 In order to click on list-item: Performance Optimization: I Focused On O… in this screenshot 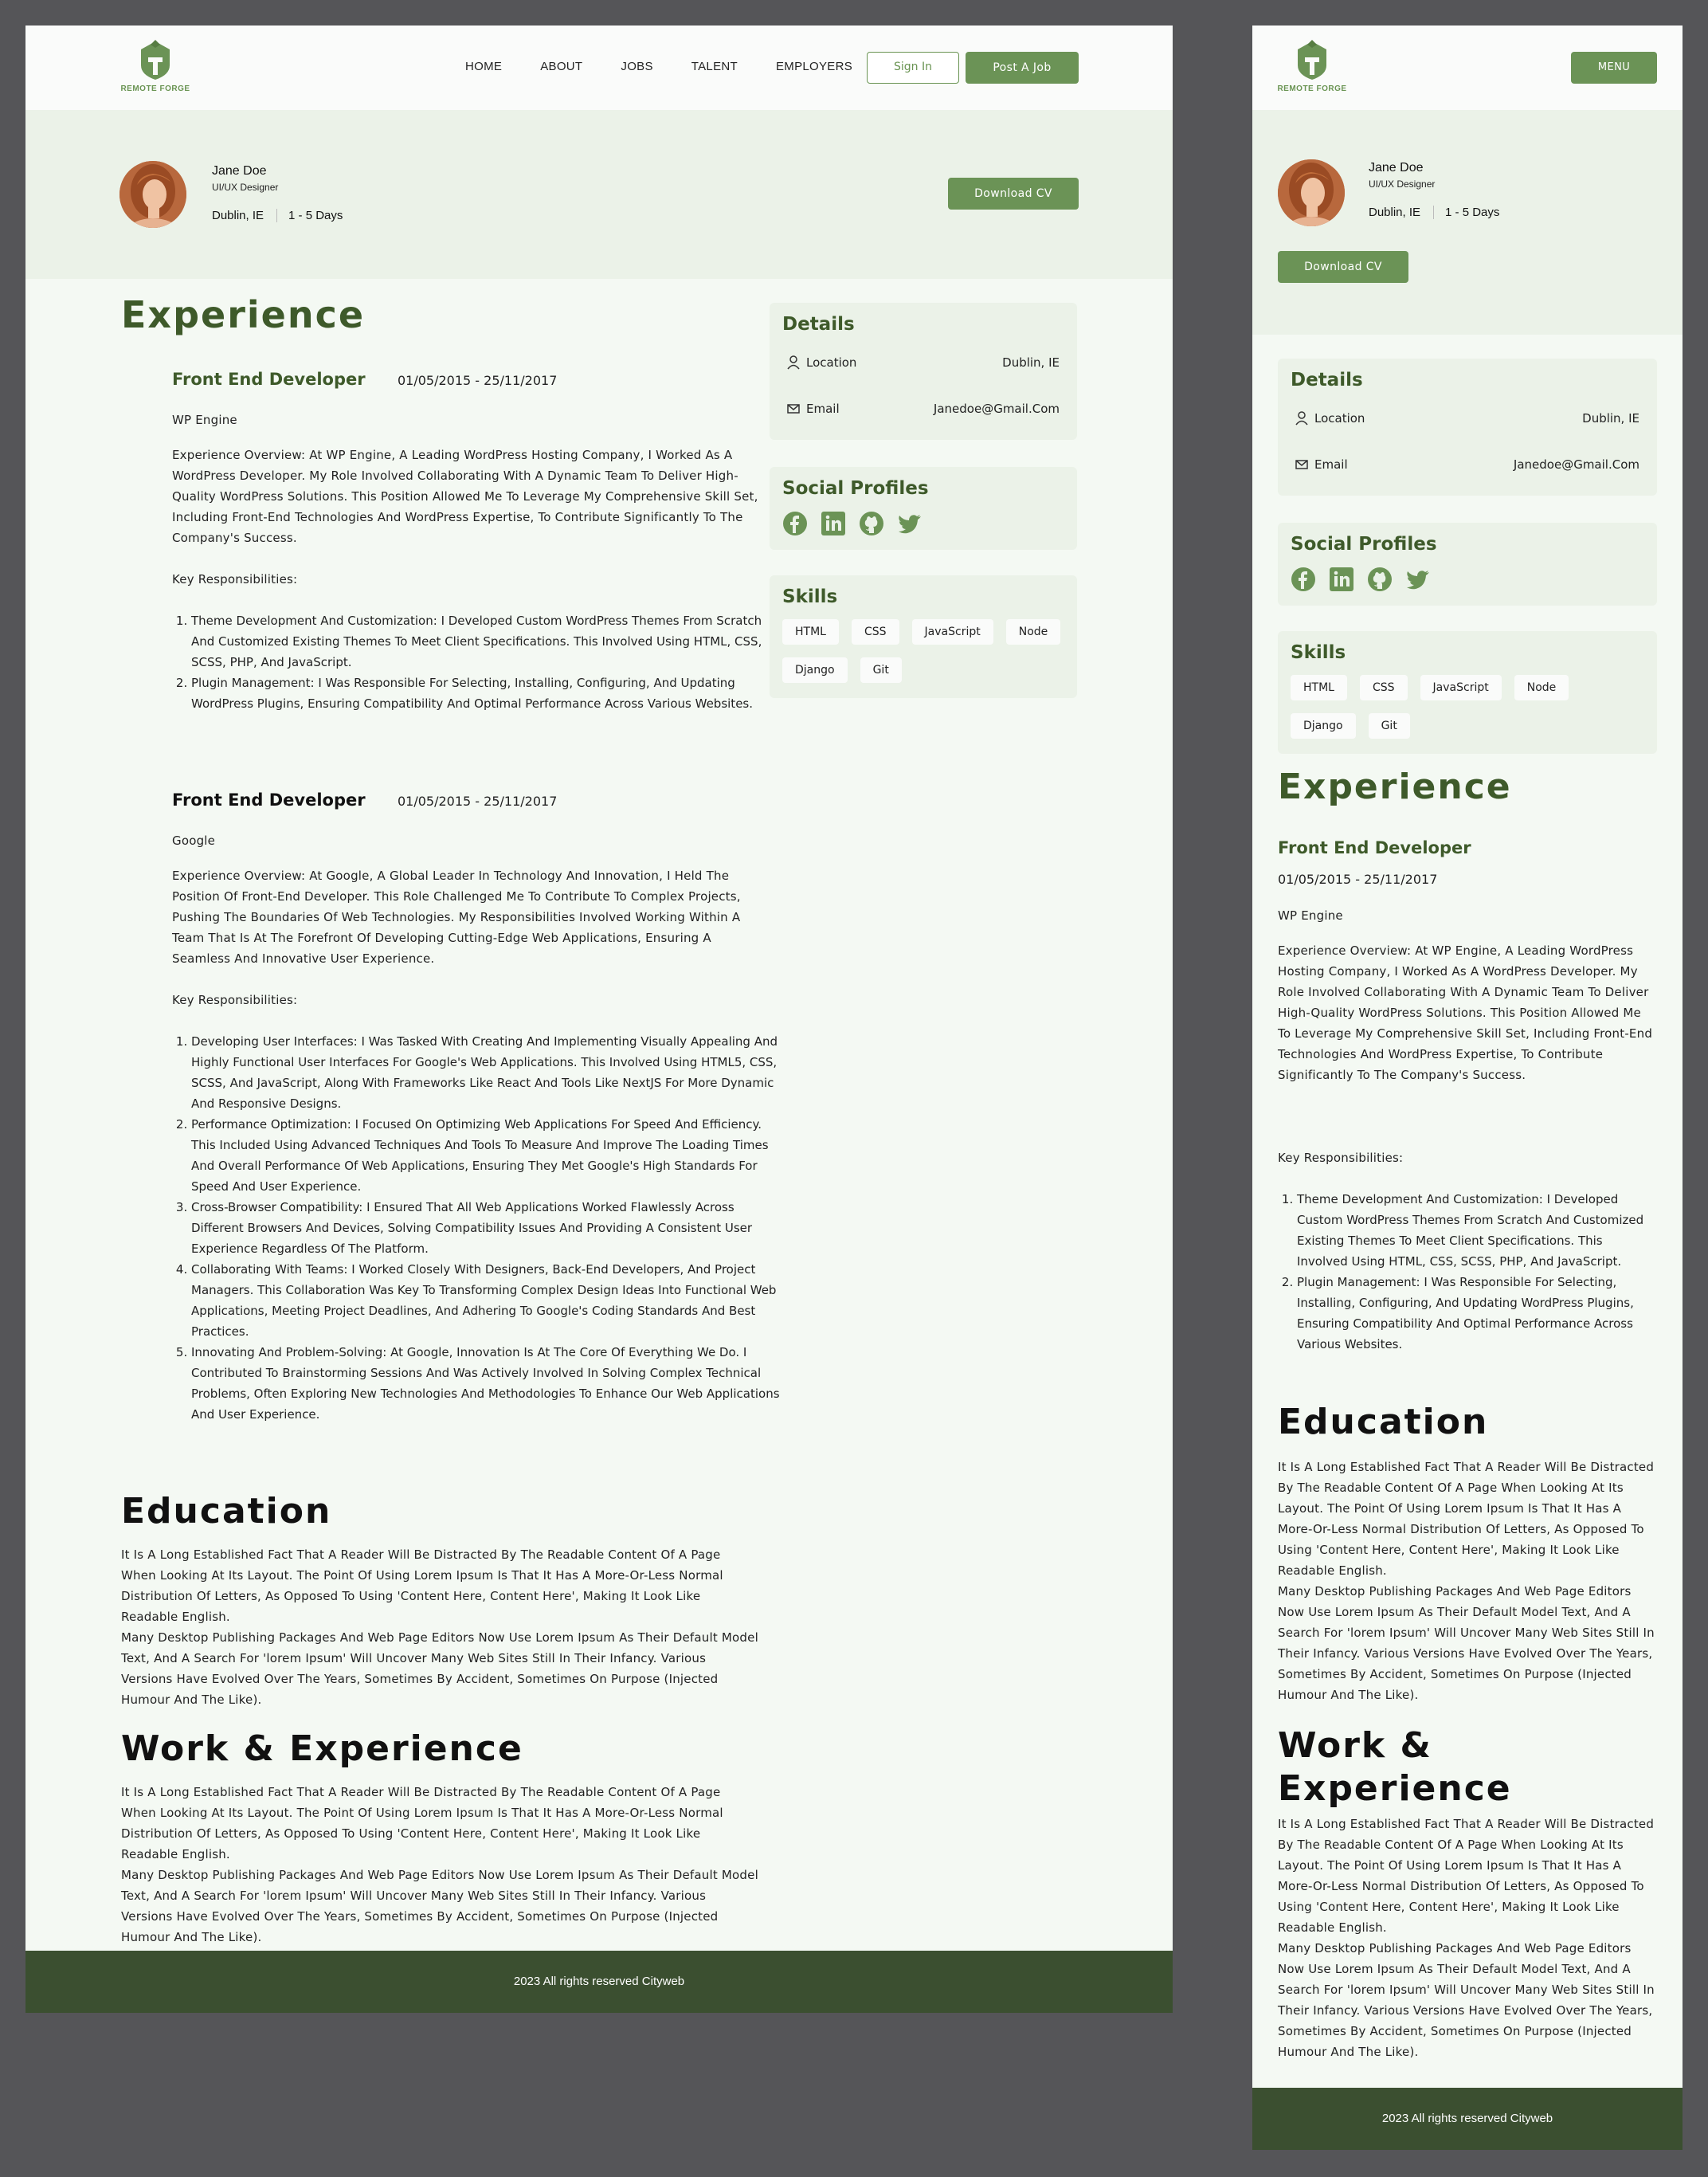, I will do `click(486, 1155)`.